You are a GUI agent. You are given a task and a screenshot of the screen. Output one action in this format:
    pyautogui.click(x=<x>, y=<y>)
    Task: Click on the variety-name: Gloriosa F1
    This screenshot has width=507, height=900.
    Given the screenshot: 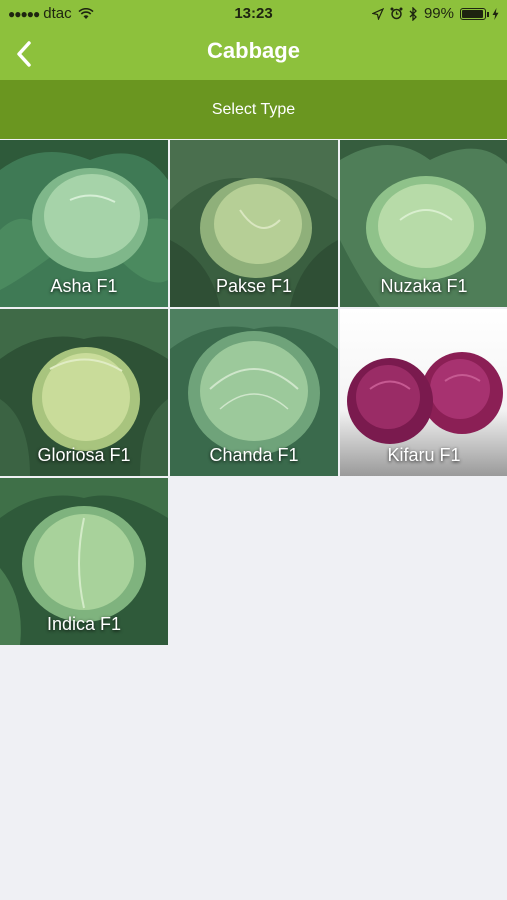 What is the action you would take?
    pyautogui.click(x=84, y=455)
    